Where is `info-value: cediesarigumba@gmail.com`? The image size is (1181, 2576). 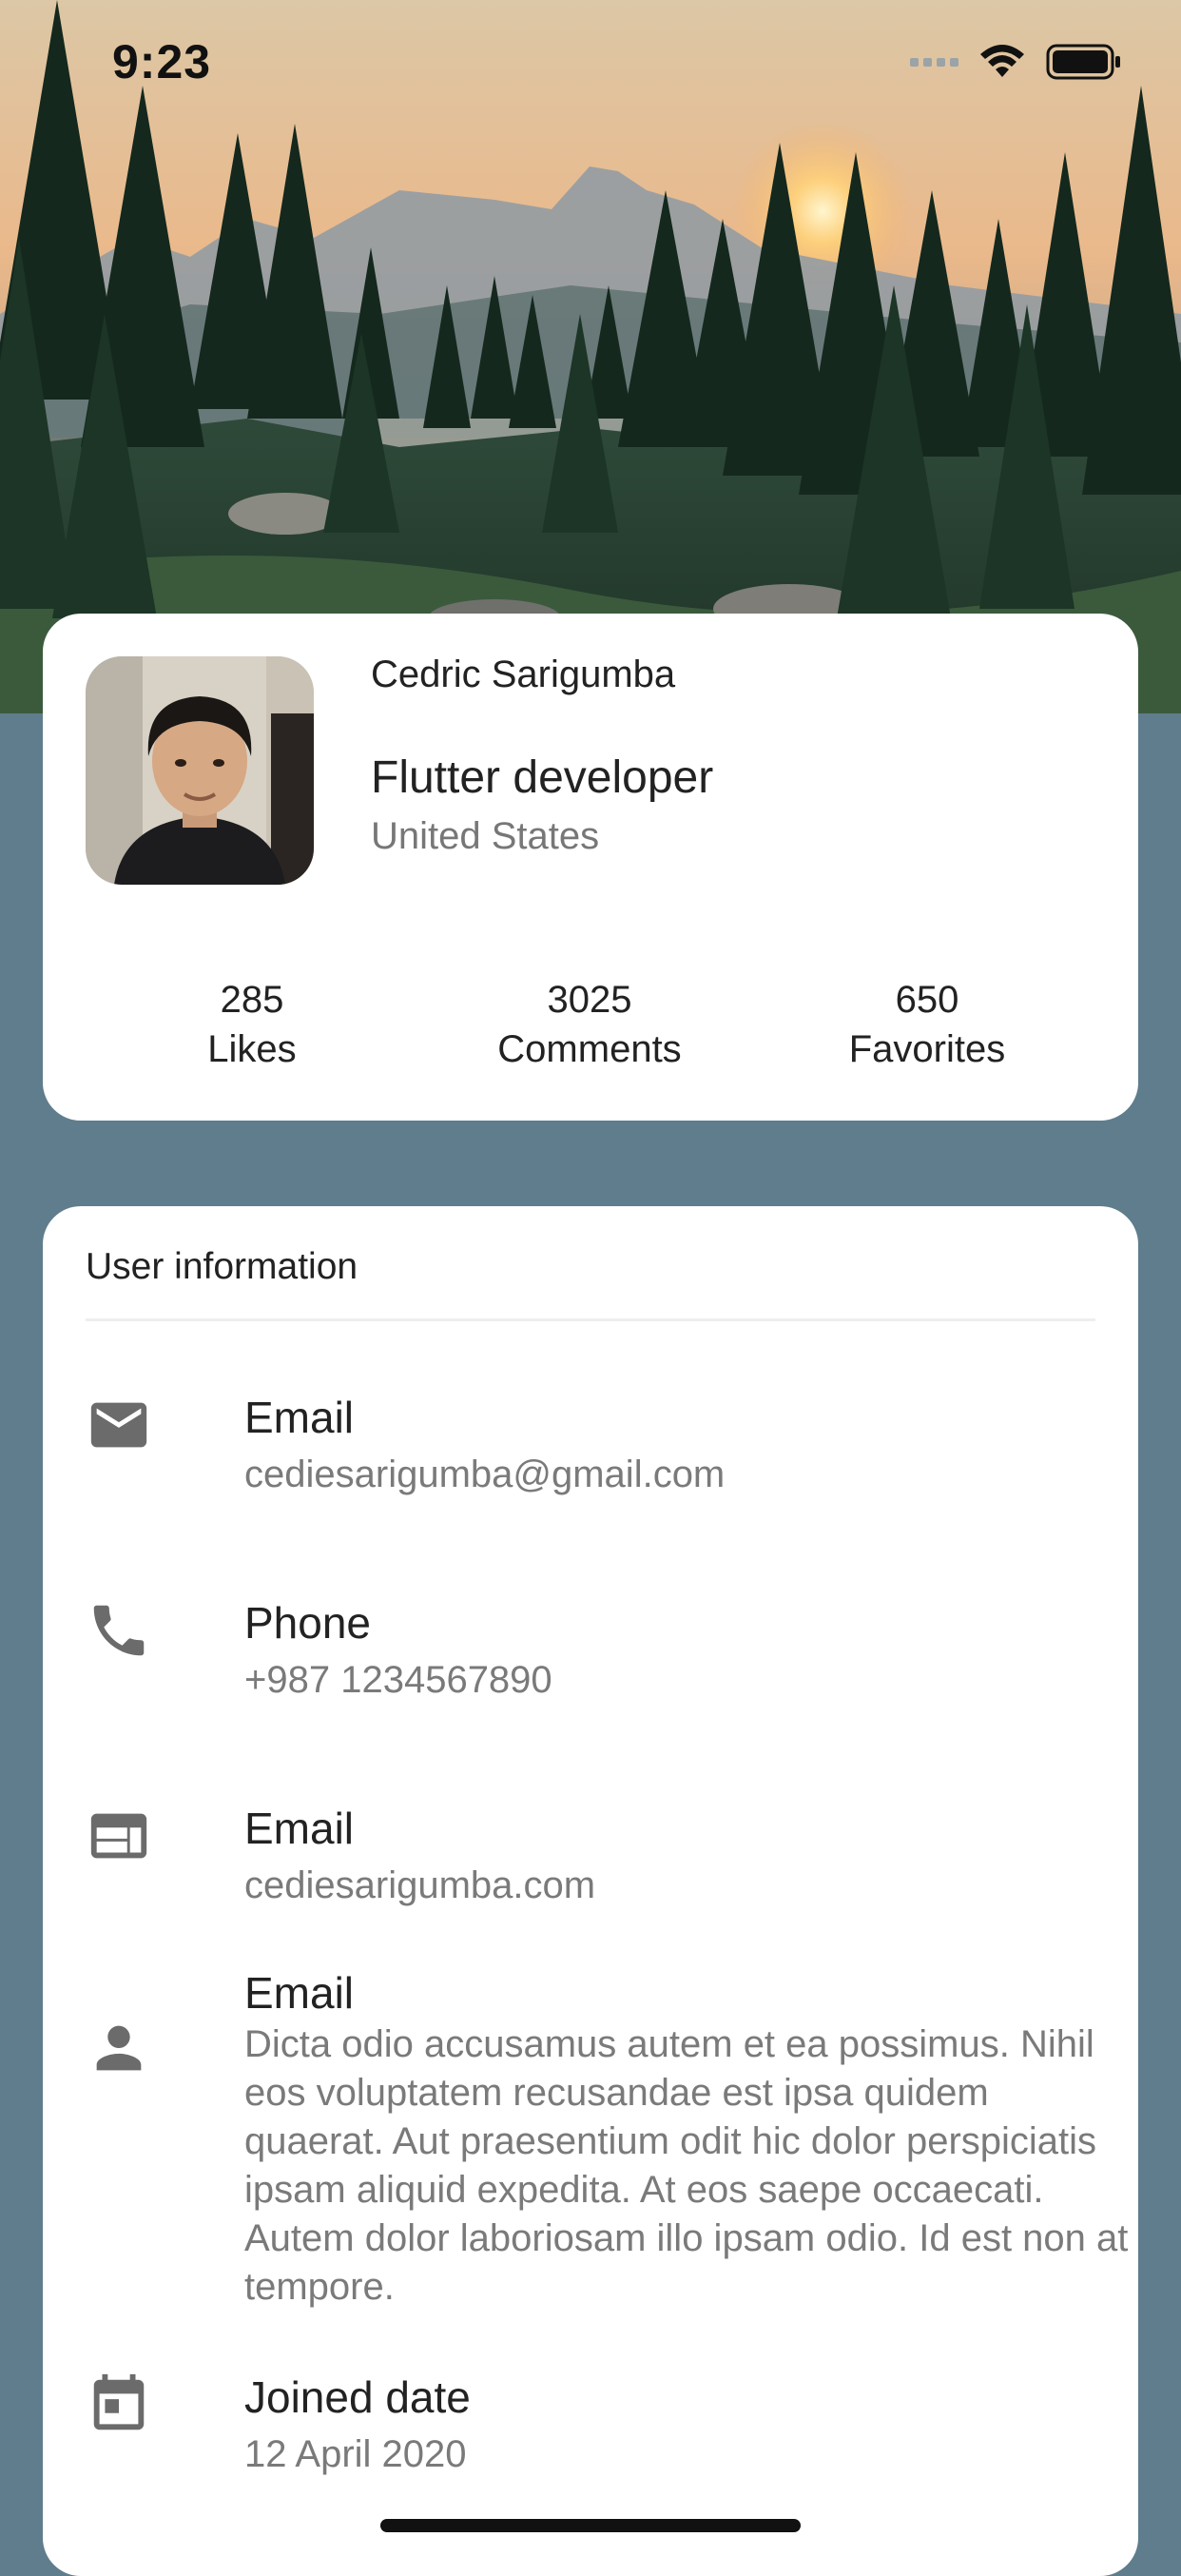 info-value: cediesarigumba@gmail.com is located at coordinates (485, 1474).